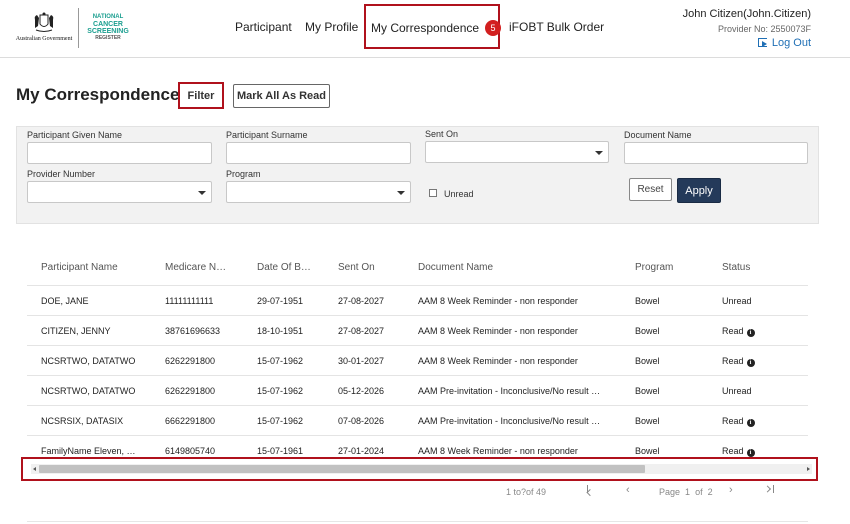 This screenshot has width=850, height=524. Describe the element at coordinates (108, 31) in the screenshot. I see `ncsr-logo-line: SCREENING` at that location.